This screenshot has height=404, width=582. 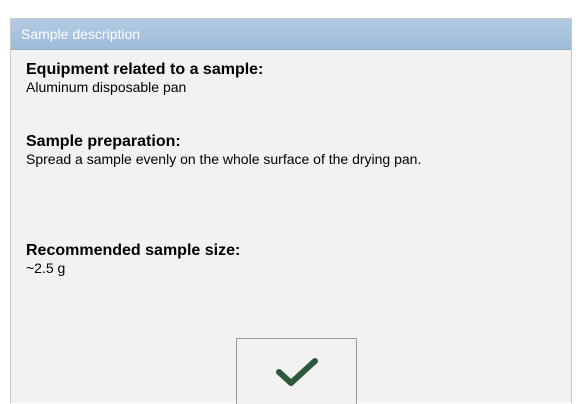 I want to click on sample-size-section: Recommended sample size: ~2.5 g, so click(x=298, y=259).